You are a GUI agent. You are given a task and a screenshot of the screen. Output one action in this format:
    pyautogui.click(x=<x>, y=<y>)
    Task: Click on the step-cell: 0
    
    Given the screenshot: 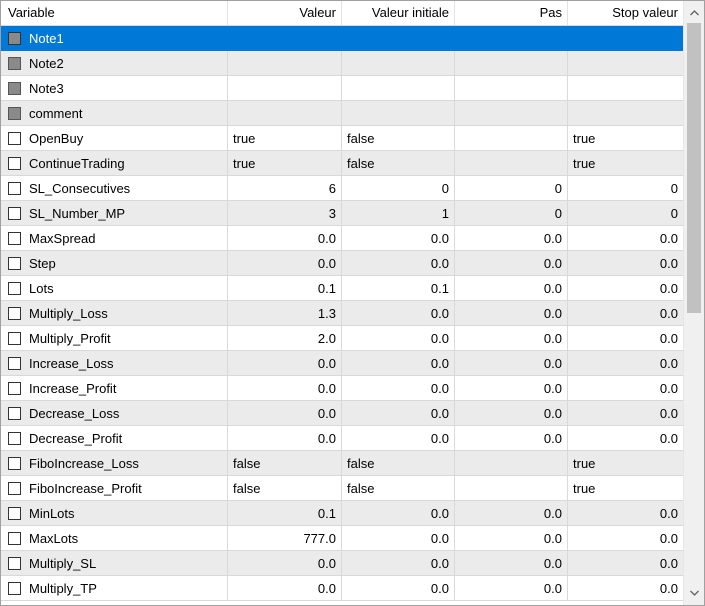 What is the action you would take?
    pyautogui.click(x=511, y=213)
    